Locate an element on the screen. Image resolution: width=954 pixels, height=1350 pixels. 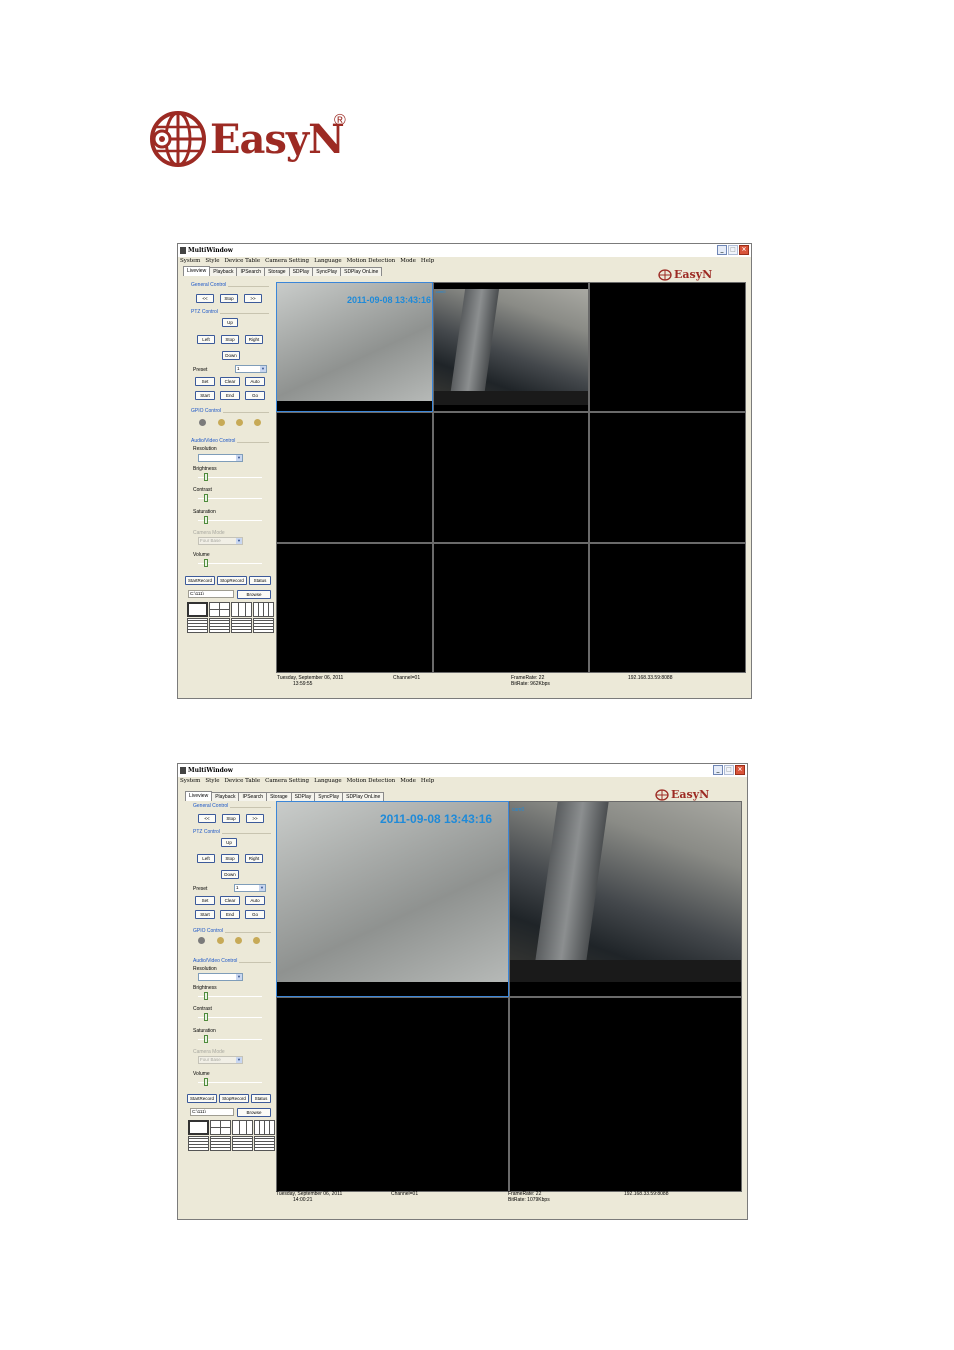
preset-set-button: Set is located at coordinates (205, 381).